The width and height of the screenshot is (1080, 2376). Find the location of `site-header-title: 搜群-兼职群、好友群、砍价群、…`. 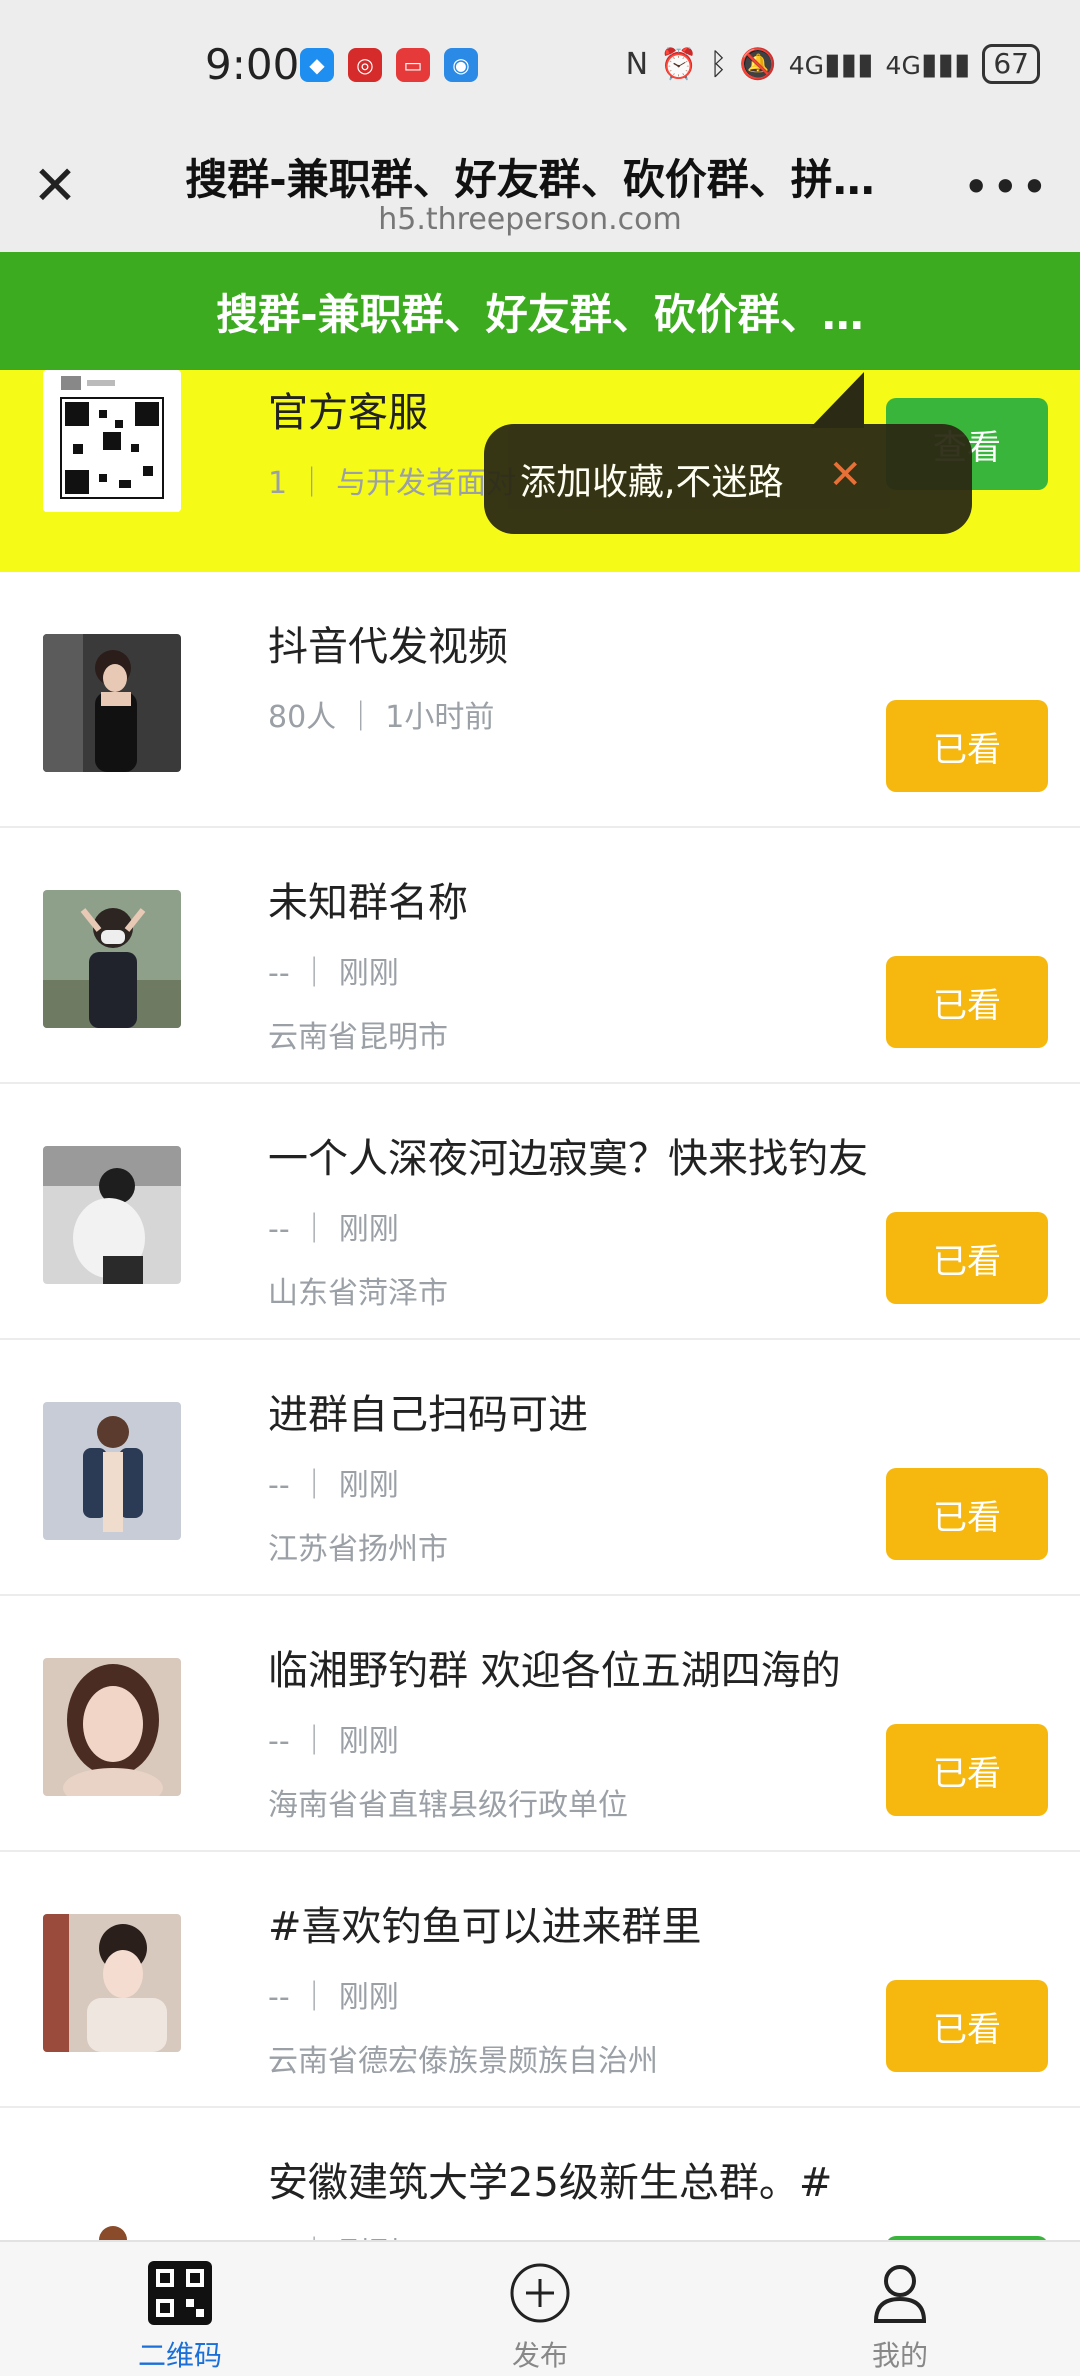

site-header-title: 搜群-兼职群、好友群、砍价群、… is located at coordinates (540, 314).